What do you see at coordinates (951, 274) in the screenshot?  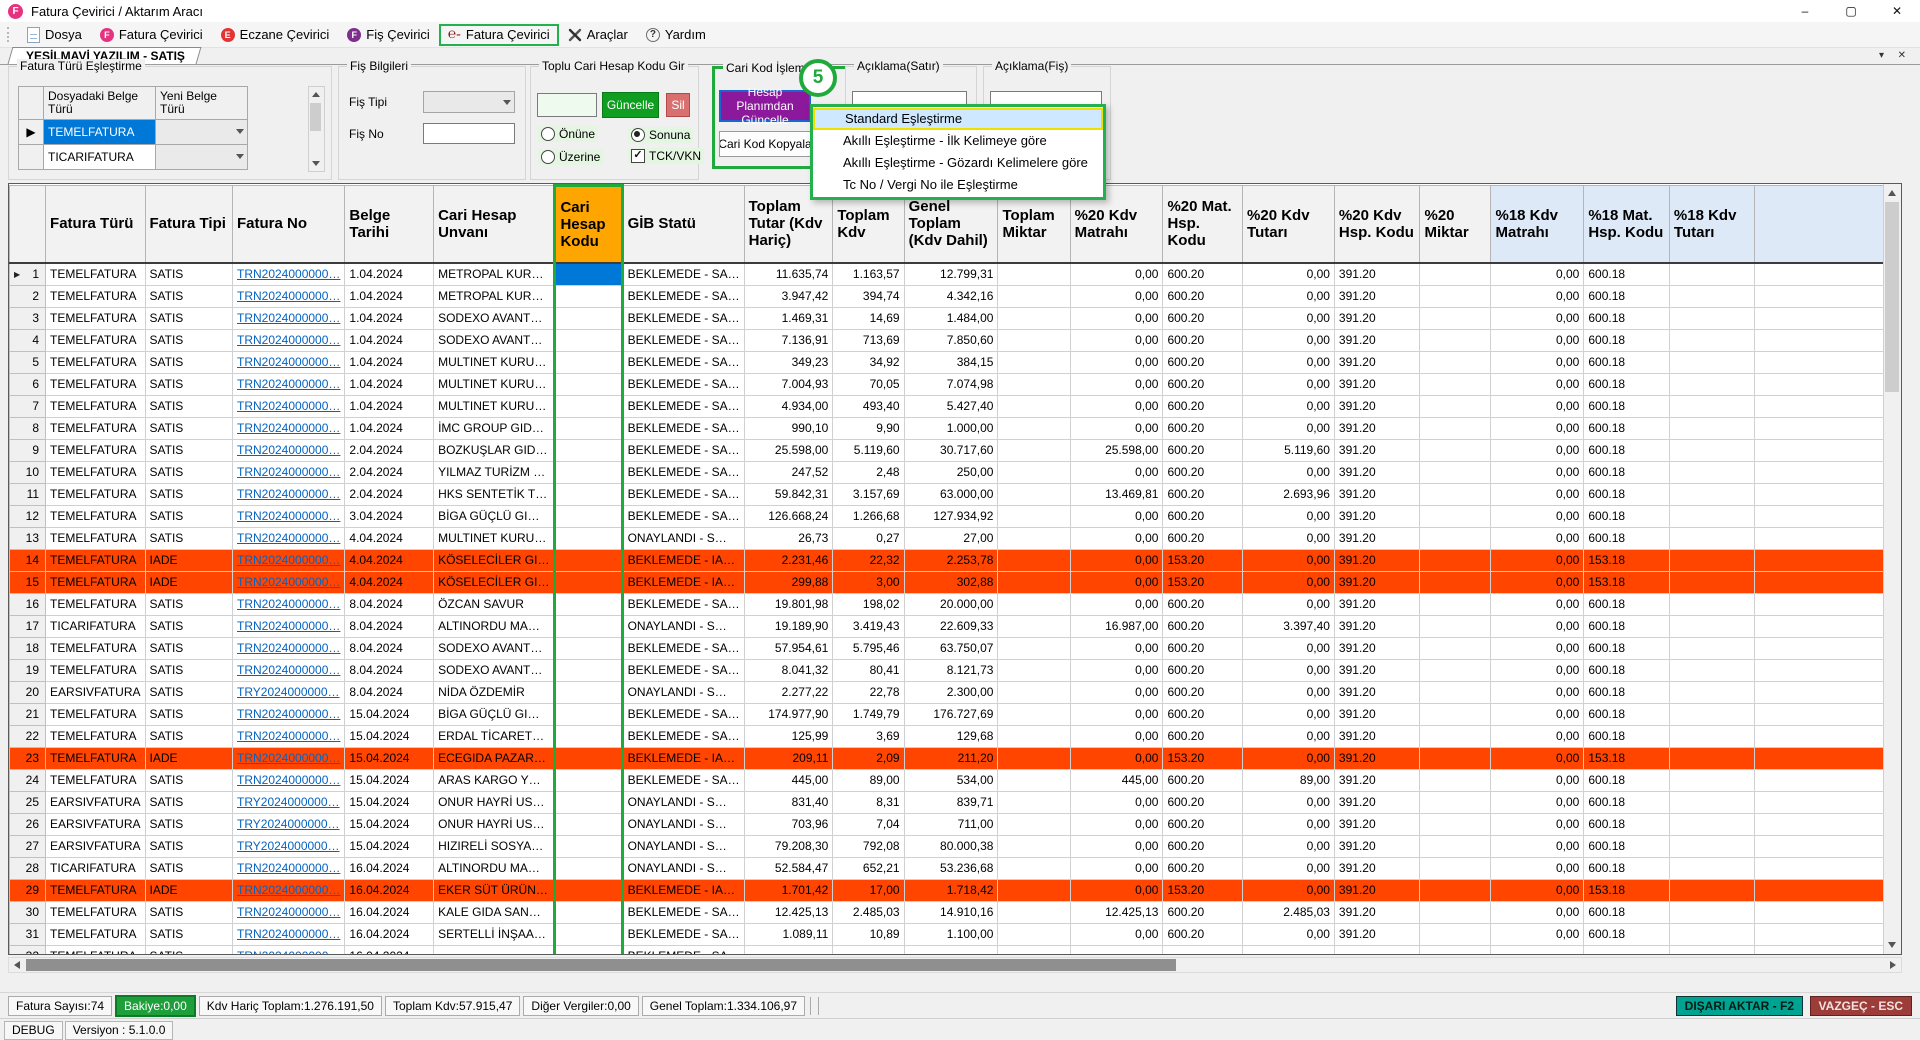 I see `cell-genel: 12.799,31` at bounding box center [951, 274].